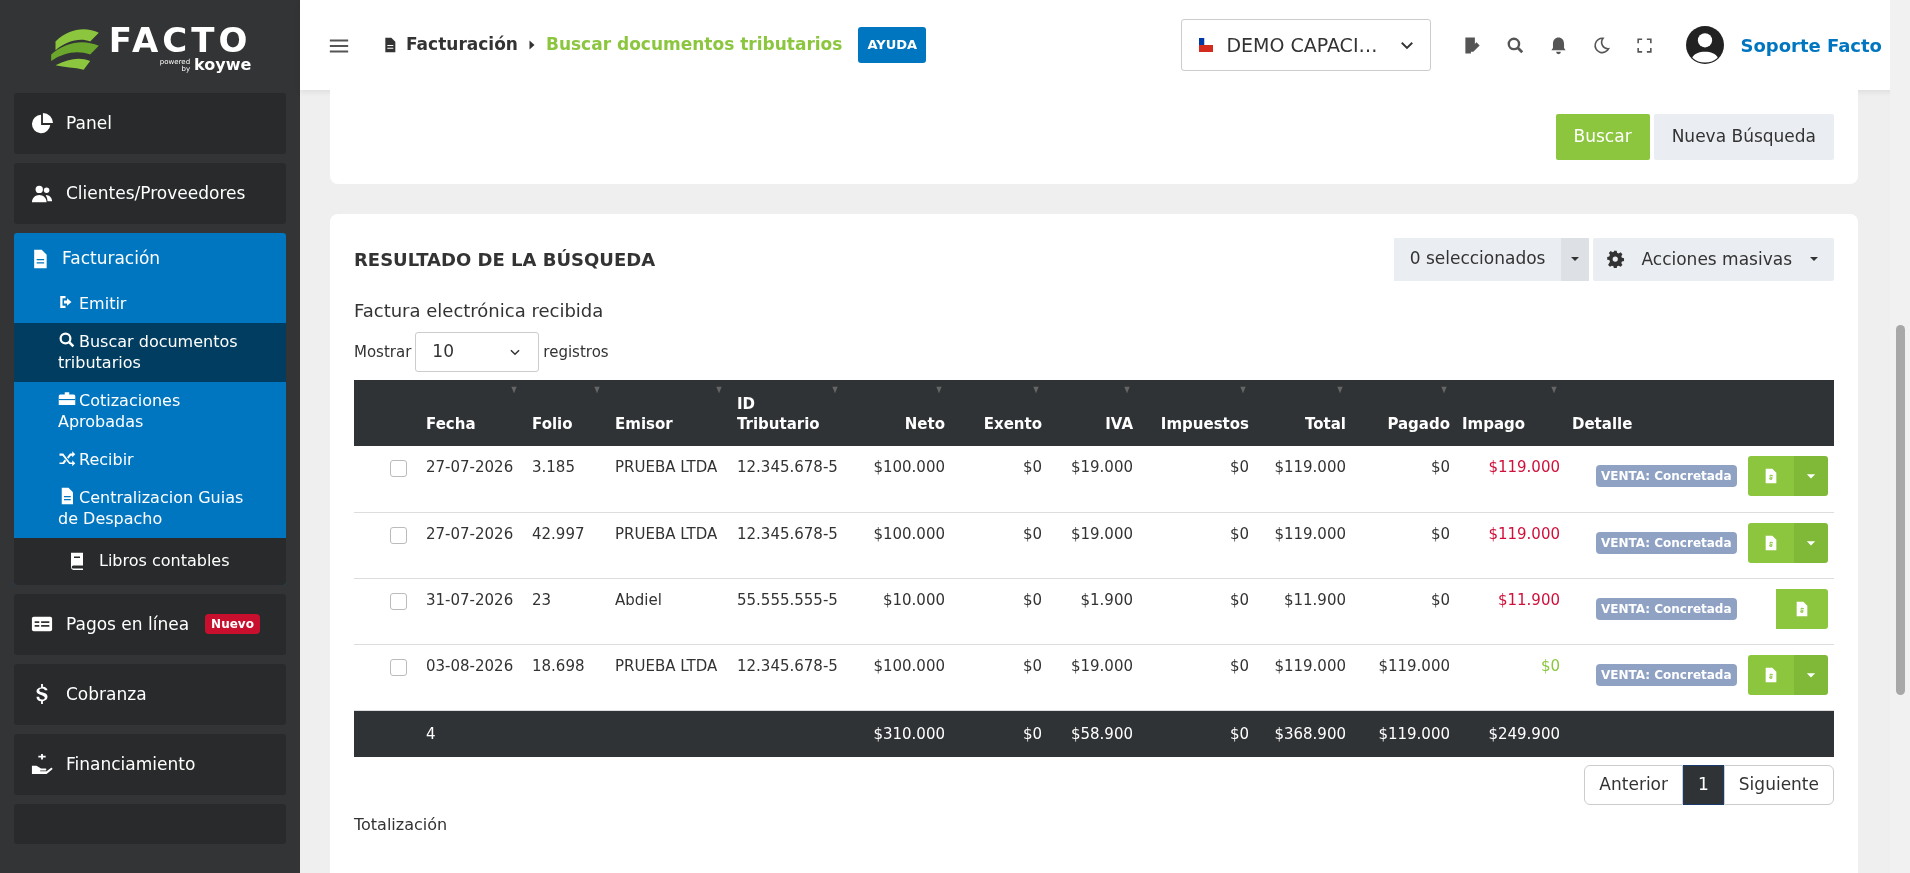 Image resolution: width=1910 pixels, height=873 pixels. I want to click on sidebar-item: Financiamiento, so click(150, 764).